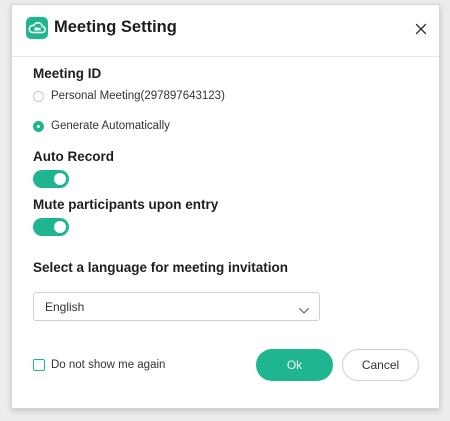 The width and height of the screenshot is (450, 421). Describe the element at coordinates (380, 365) in the screenshot. I see `cancel-button: Cancel` at that location.